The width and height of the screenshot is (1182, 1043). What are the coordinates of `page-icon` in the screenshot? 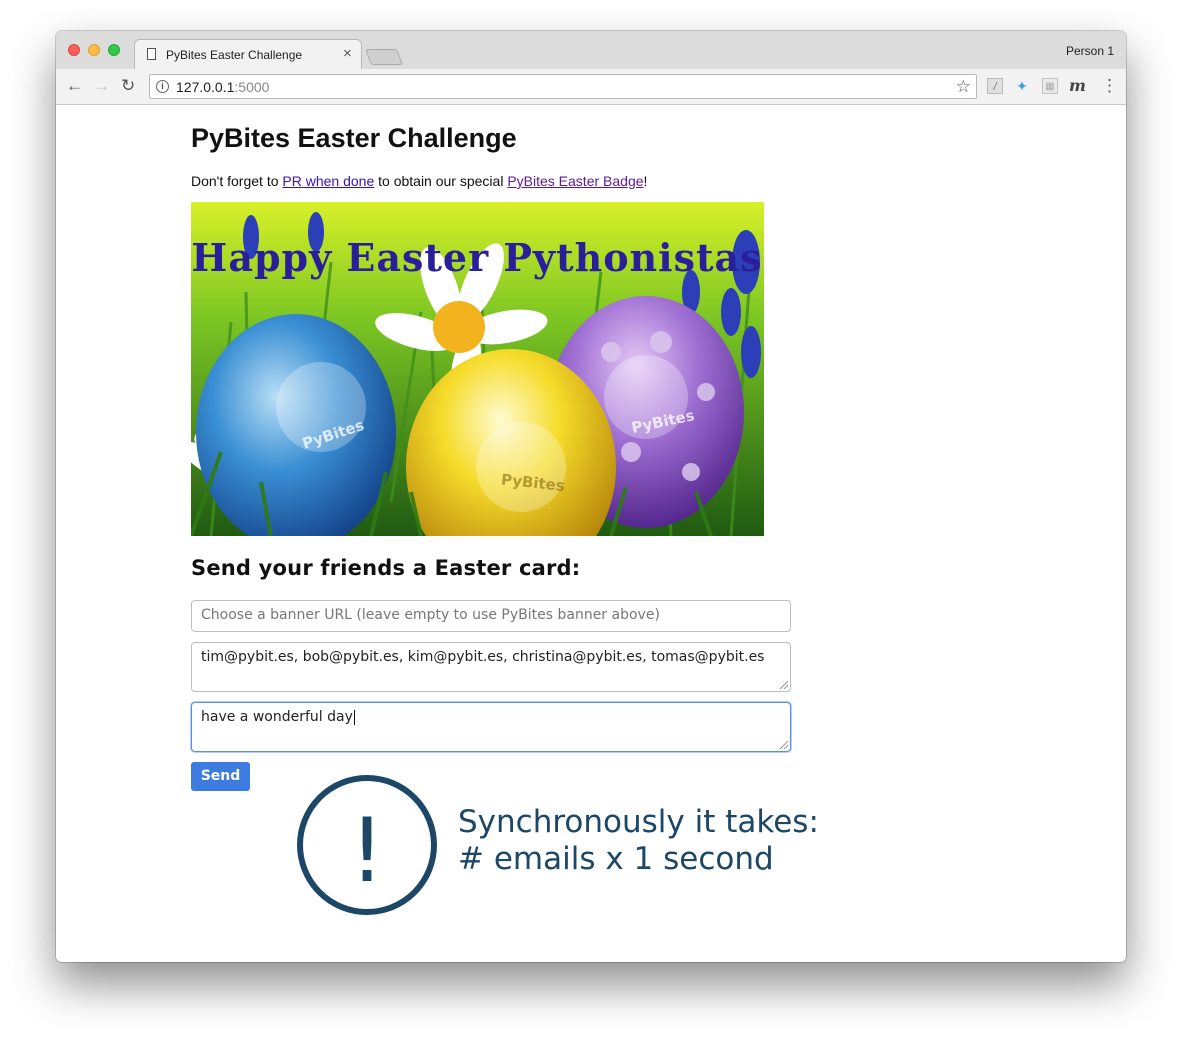 It's located at (151, 54).